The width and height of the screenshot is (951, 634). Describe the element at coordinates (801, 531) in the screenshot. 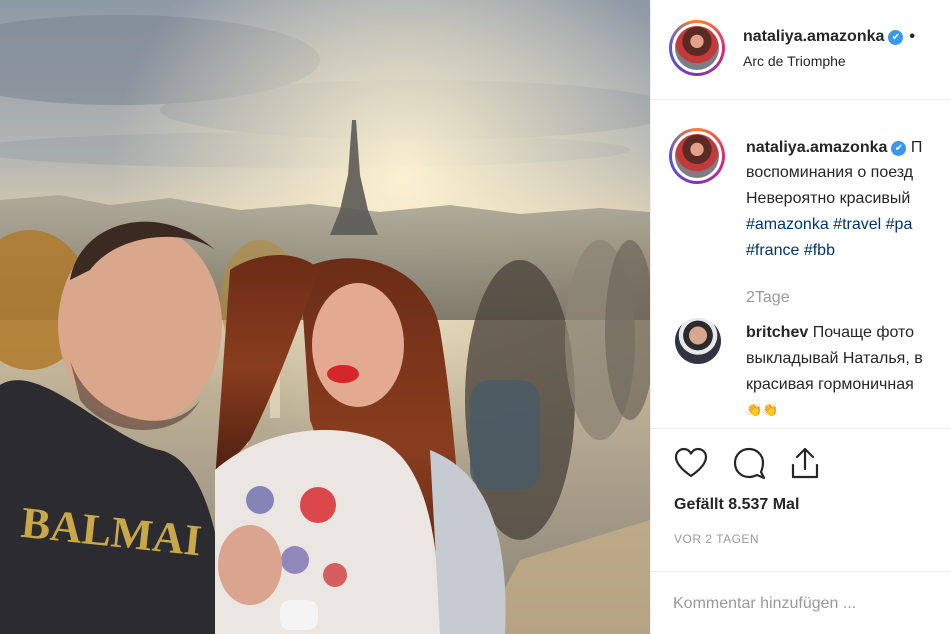

I see `post-actions: Gefällt 8.537 Mal VOR 2 TAGEN` at that location.